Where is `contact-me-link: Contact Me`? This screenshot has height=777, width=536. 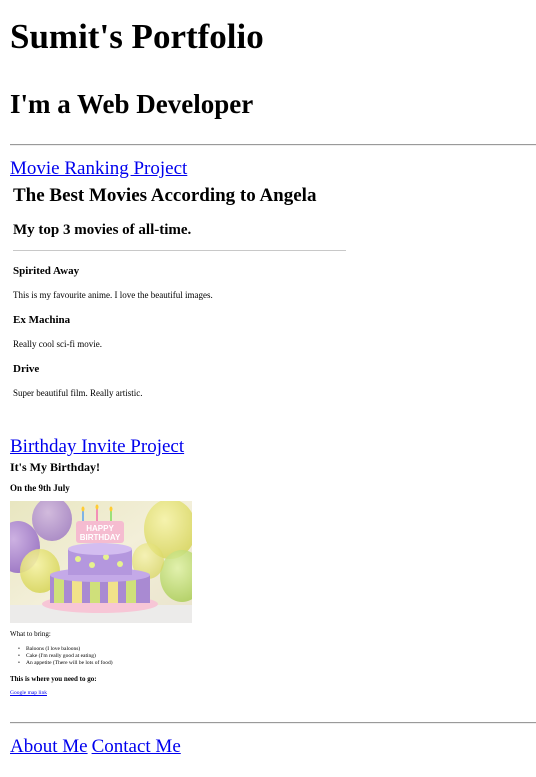
contact-me-link: Contact Me is located at coordinates (136, 746).